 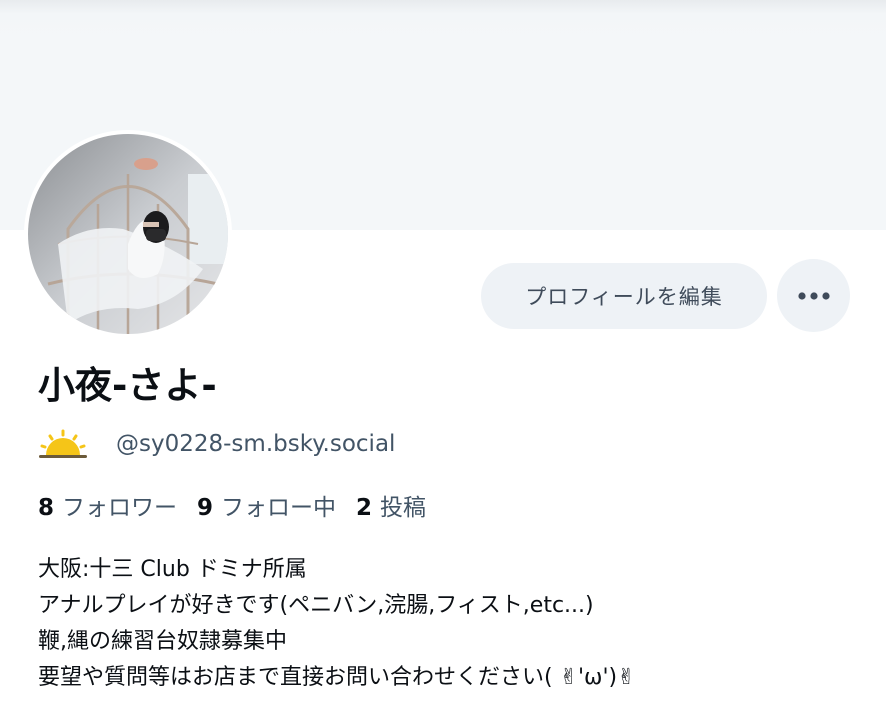 What do you see at coordinates (63, 443) in the screenshot?
I see `sun-behind-cloud-icon` at bounding box center [63, 443].